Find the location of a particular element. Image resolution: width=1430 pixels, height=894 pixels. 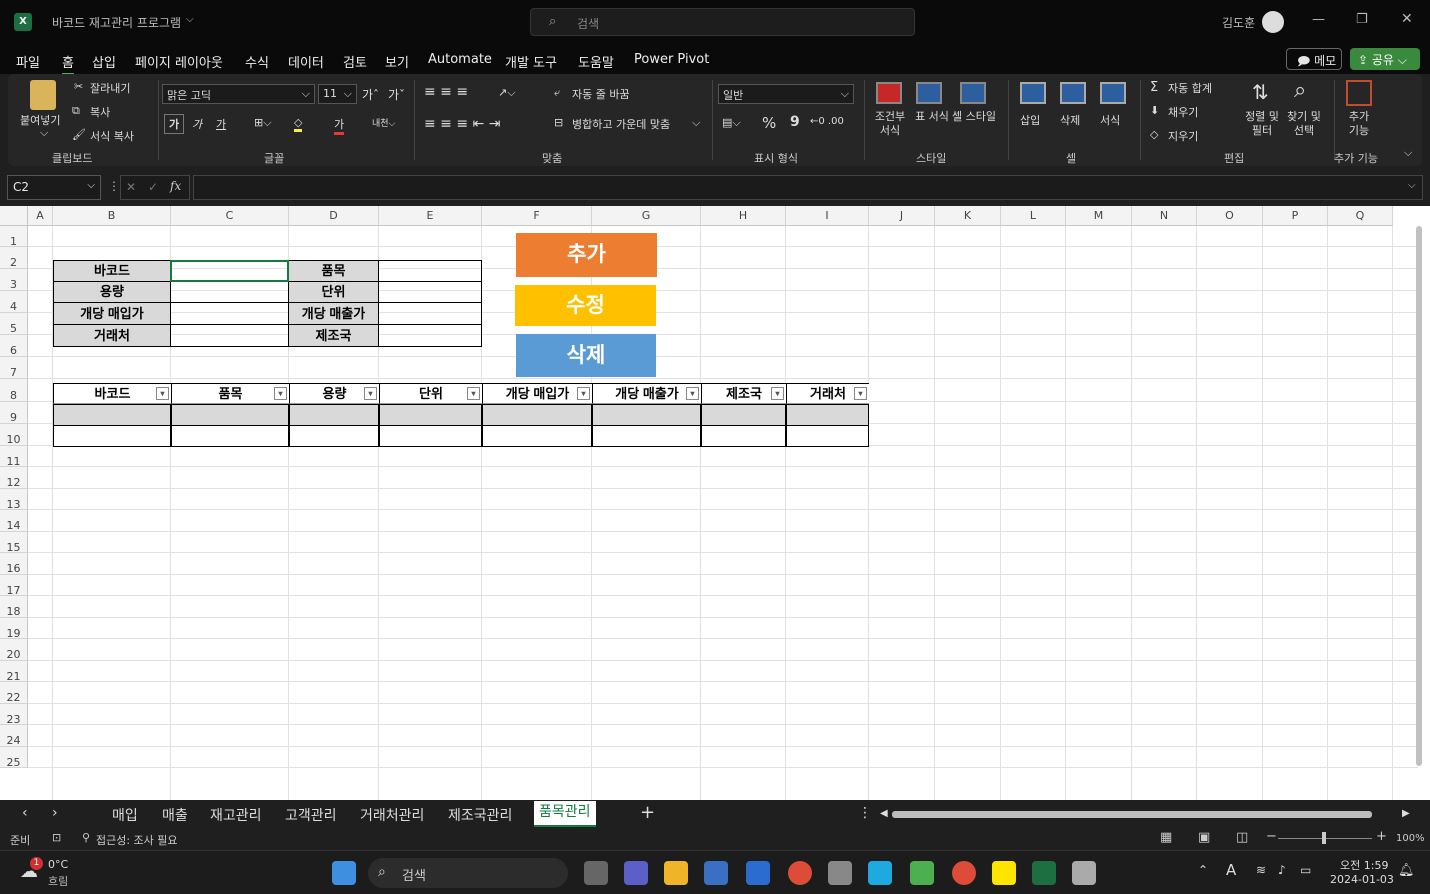

menu-power-pivot: Power Pivot is located at coordinates (671, 59).